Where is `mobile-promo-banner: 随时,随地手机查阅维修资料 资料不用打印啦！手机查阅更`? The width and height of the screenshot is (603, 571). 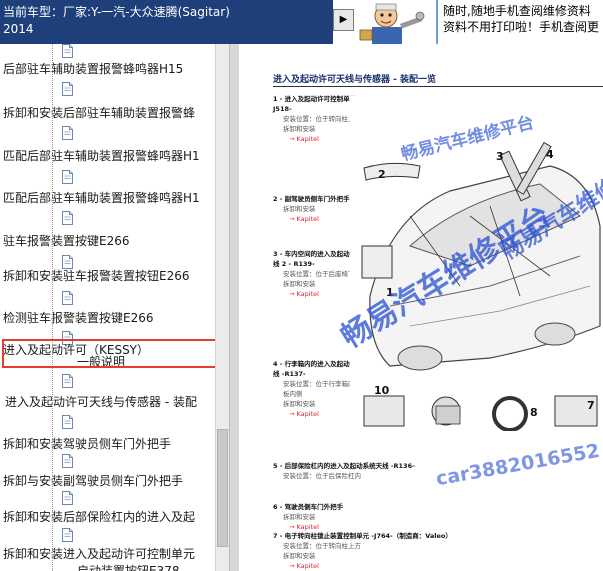
mobile-promo-banner: 随时,随地手机查阅维修资料 资料不用打印啦！手机查阅更 is located at coordinates (519, 22).